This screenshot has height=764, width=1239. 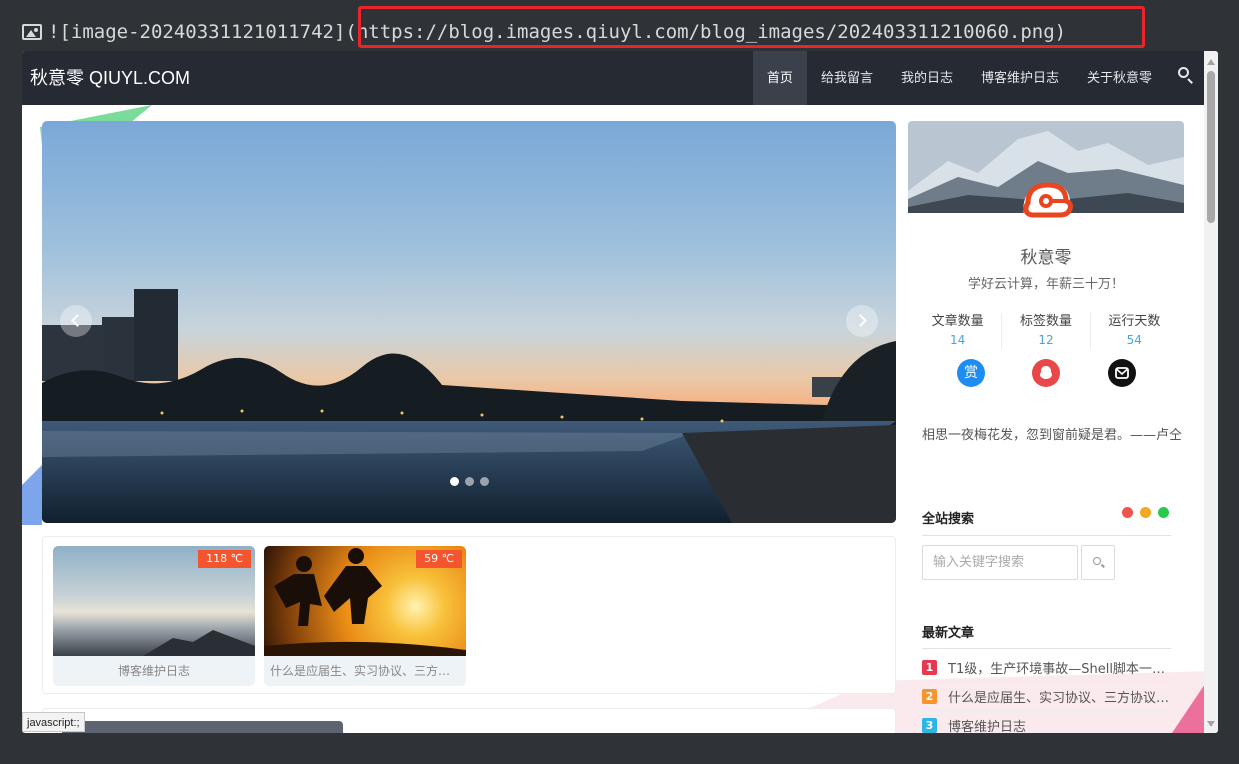 I want to click on carousel-next-button, so click(x=862, y=321).